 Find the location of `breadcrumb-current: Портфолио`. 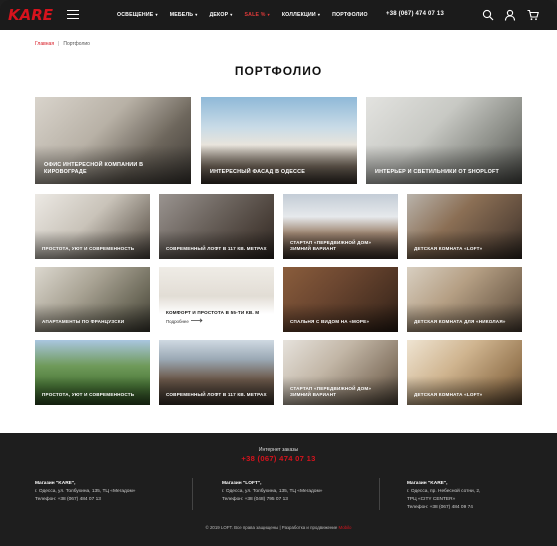

breadcrumb-current: Портфолио is located at coordinates (76, 44).